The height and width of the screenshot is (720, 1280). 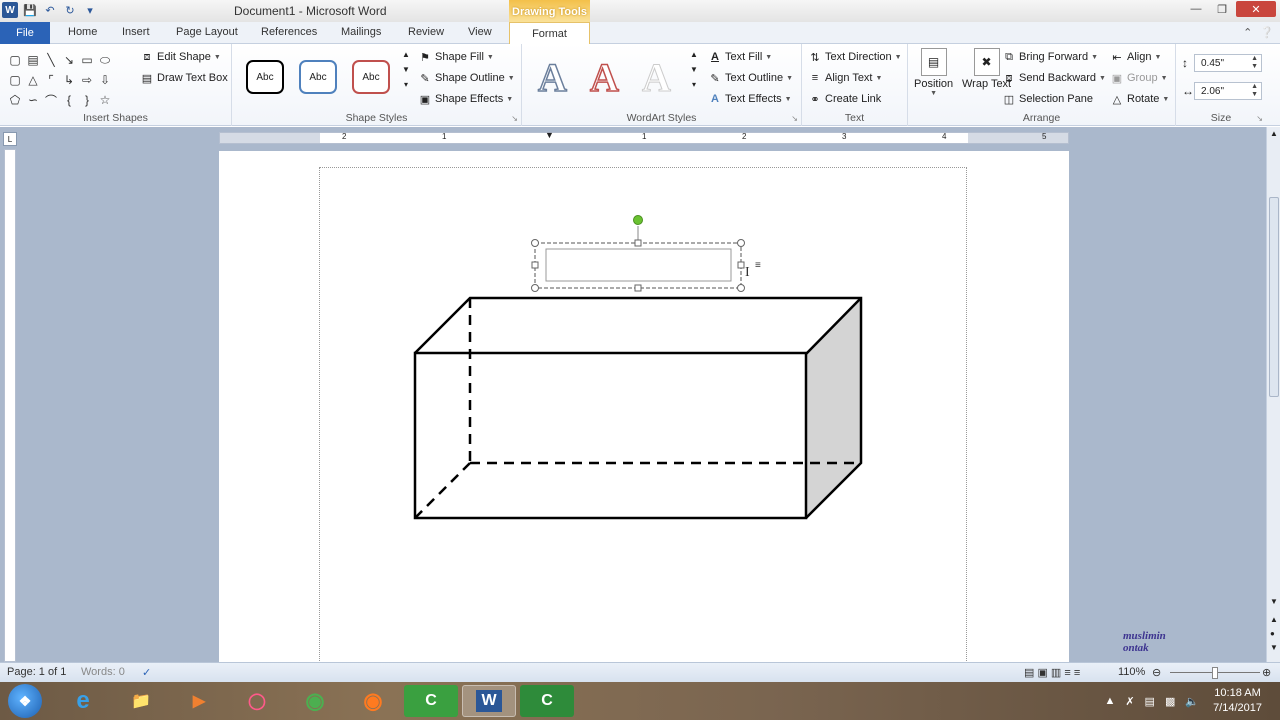 I want to click on wordart-scroll-down-icon: ▼, so click(x=694, y=69).